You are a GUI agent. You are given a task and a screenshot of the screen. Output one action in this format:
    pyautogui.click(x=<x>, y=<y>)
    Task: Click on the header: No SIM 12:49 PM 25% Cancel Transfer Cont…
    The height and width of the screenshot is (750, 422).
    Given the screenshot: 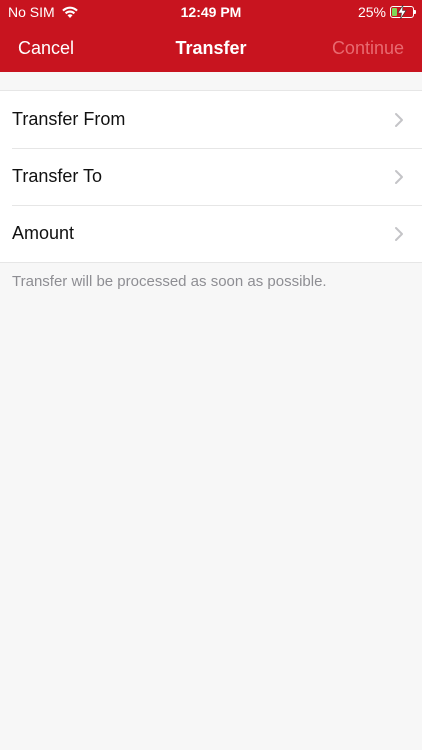 What is the action you would take?
    pyautogui.click(x=211, y=36)
    